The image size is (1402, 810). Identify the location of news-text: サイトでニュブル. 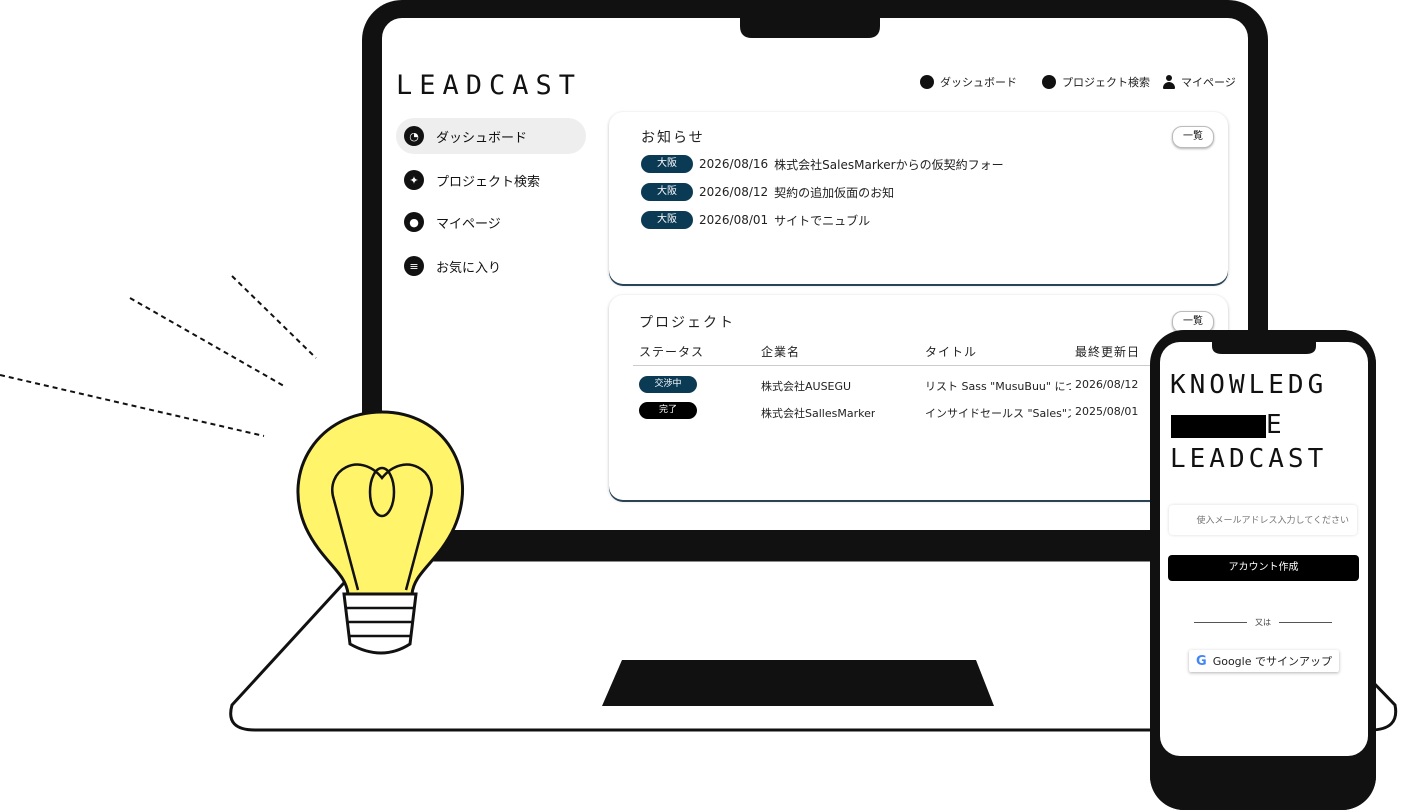
(822, 220).